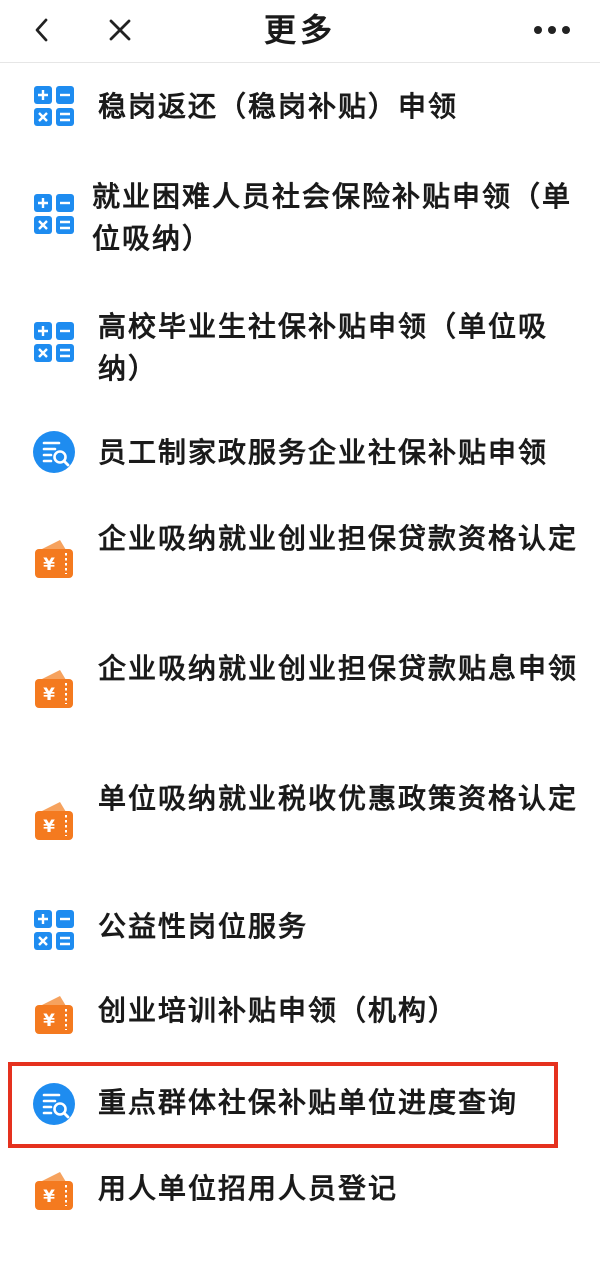 The image size is (600, 1287). I want to click on list-item: 稳岗返还（稳岗补贴）申领, so click(300, 112).